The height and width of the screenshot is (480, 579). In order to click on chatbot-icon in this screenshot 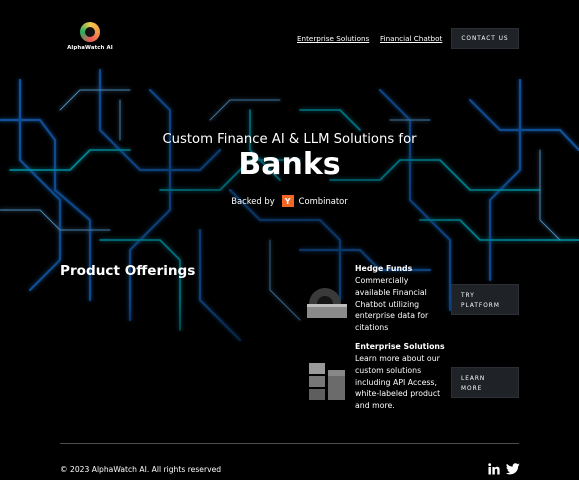, I will do `click(327, 303)`.